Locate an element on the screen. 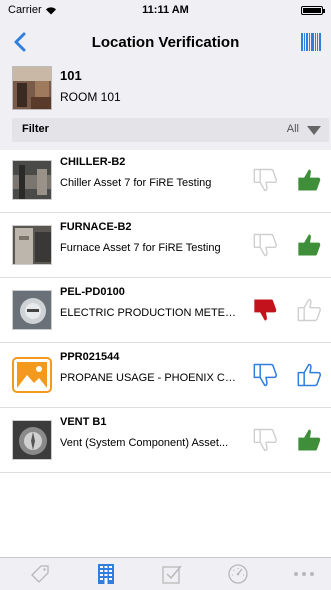  image-placeholder-icon is located at coordinates (32, 375).